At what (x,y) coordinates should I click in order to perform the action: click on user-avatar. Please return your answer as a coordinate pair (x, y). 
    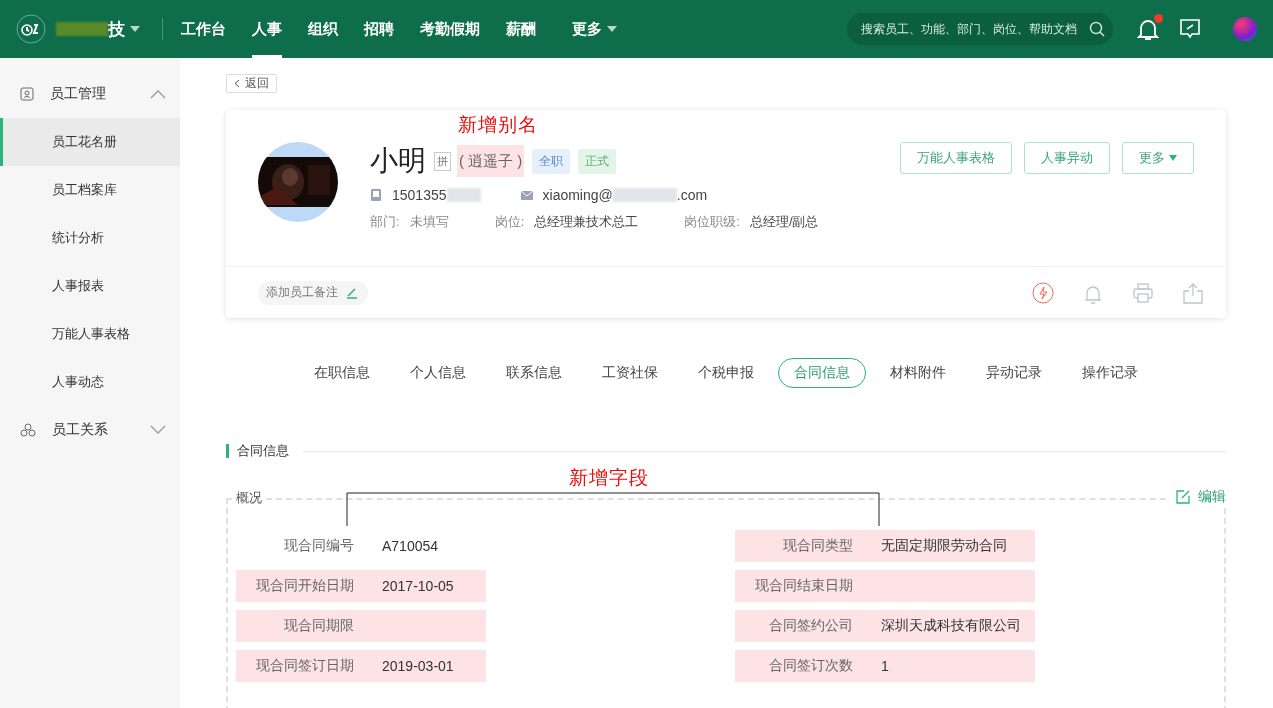
    Looking at the image, I should click on (1245, 29).